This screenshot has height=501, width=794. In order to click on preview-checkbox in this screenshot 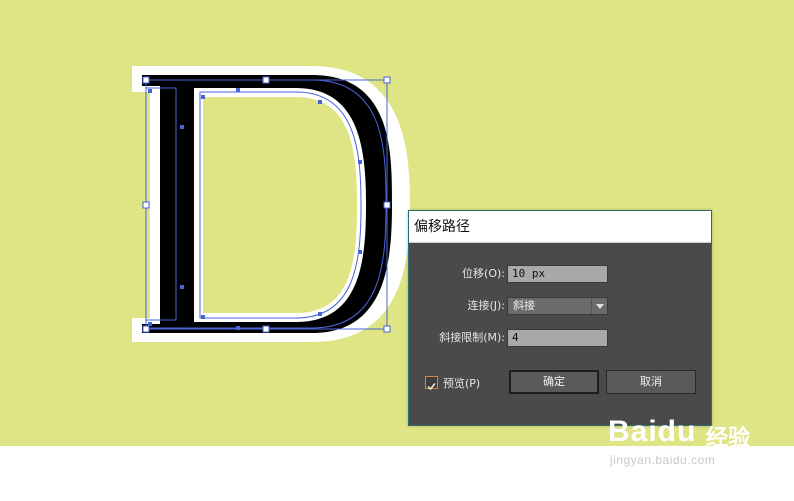, I will do `click(431, 383)`.